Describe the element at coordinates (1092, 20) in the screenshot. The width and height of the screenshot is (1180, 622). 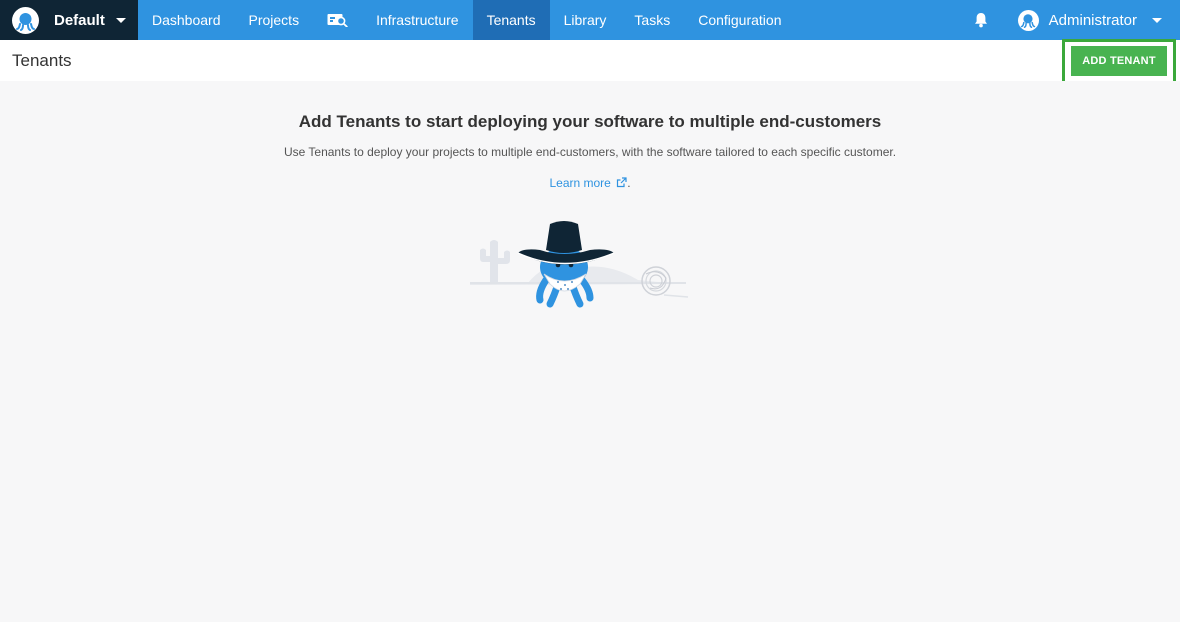
I see `user-name: Administrator` at that location.